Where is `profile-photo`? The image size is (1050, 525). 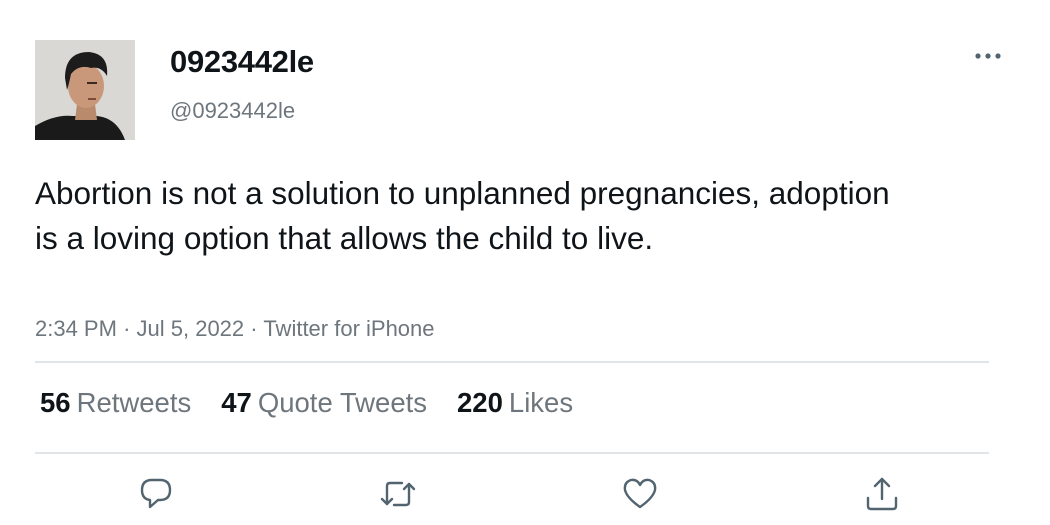
profile-photo is located at coordinates (85, 90).